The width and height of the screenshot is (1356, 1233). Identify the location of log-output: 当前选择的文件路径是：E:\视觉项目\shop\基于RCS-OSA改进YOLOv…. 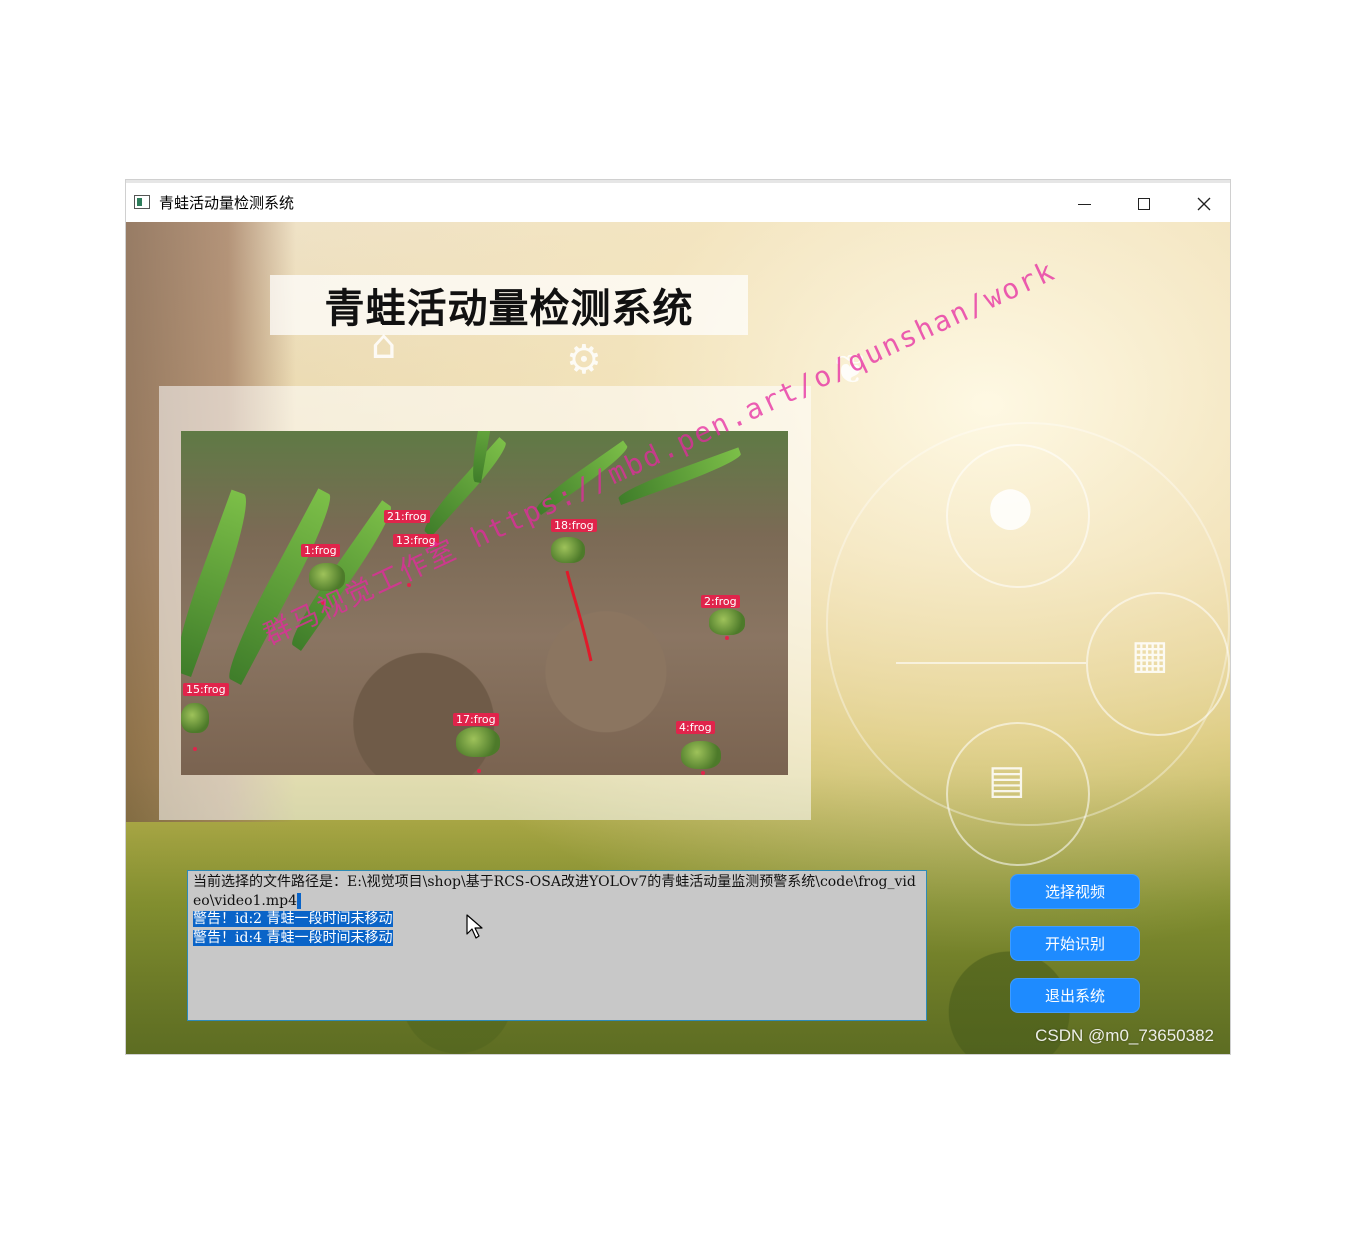
(557, 945).